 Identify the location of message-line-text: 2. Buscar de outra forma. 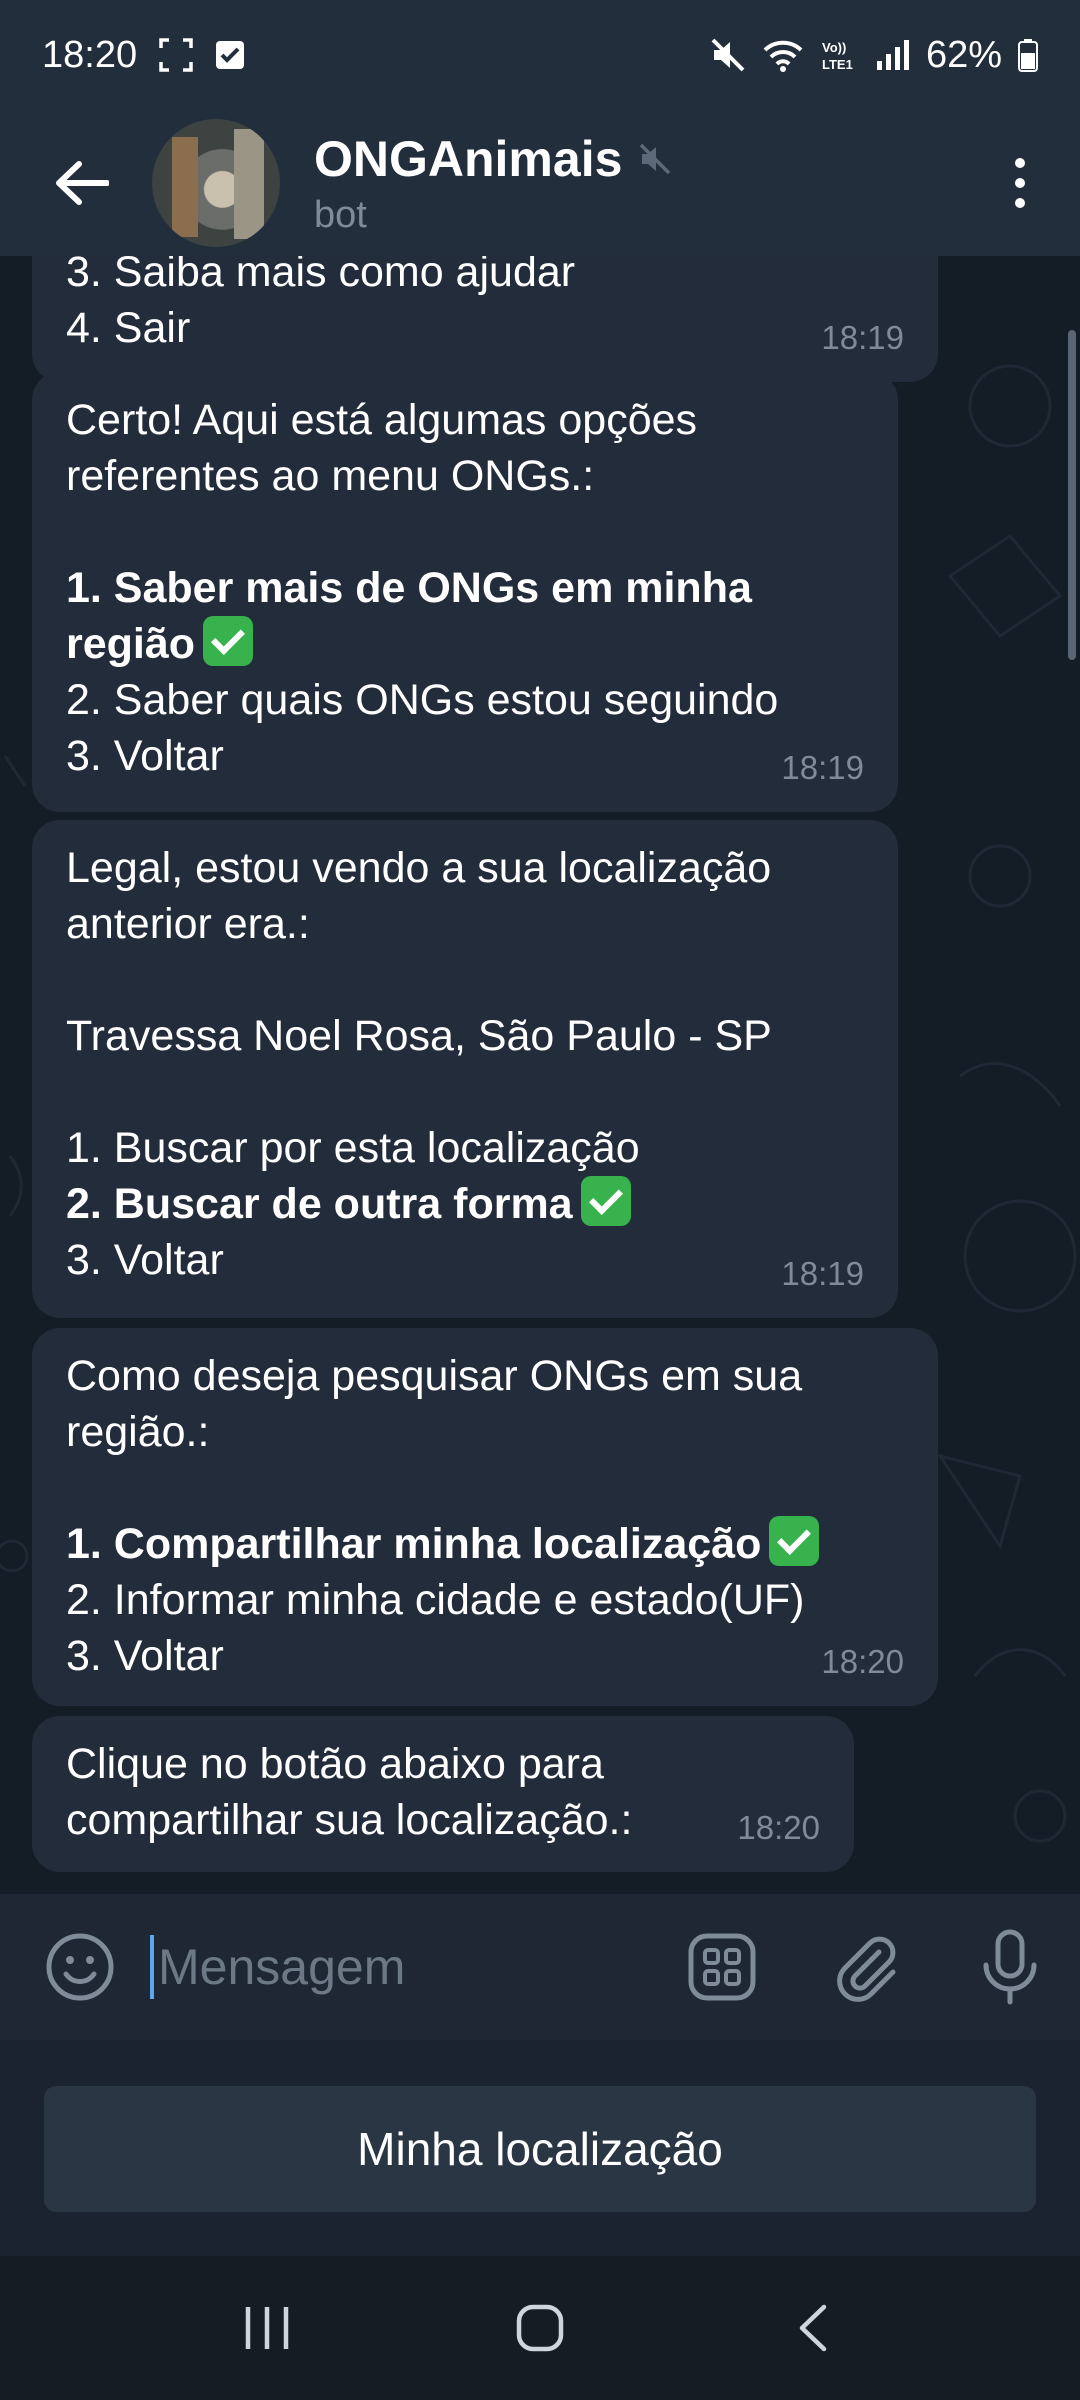
(319, 1204).